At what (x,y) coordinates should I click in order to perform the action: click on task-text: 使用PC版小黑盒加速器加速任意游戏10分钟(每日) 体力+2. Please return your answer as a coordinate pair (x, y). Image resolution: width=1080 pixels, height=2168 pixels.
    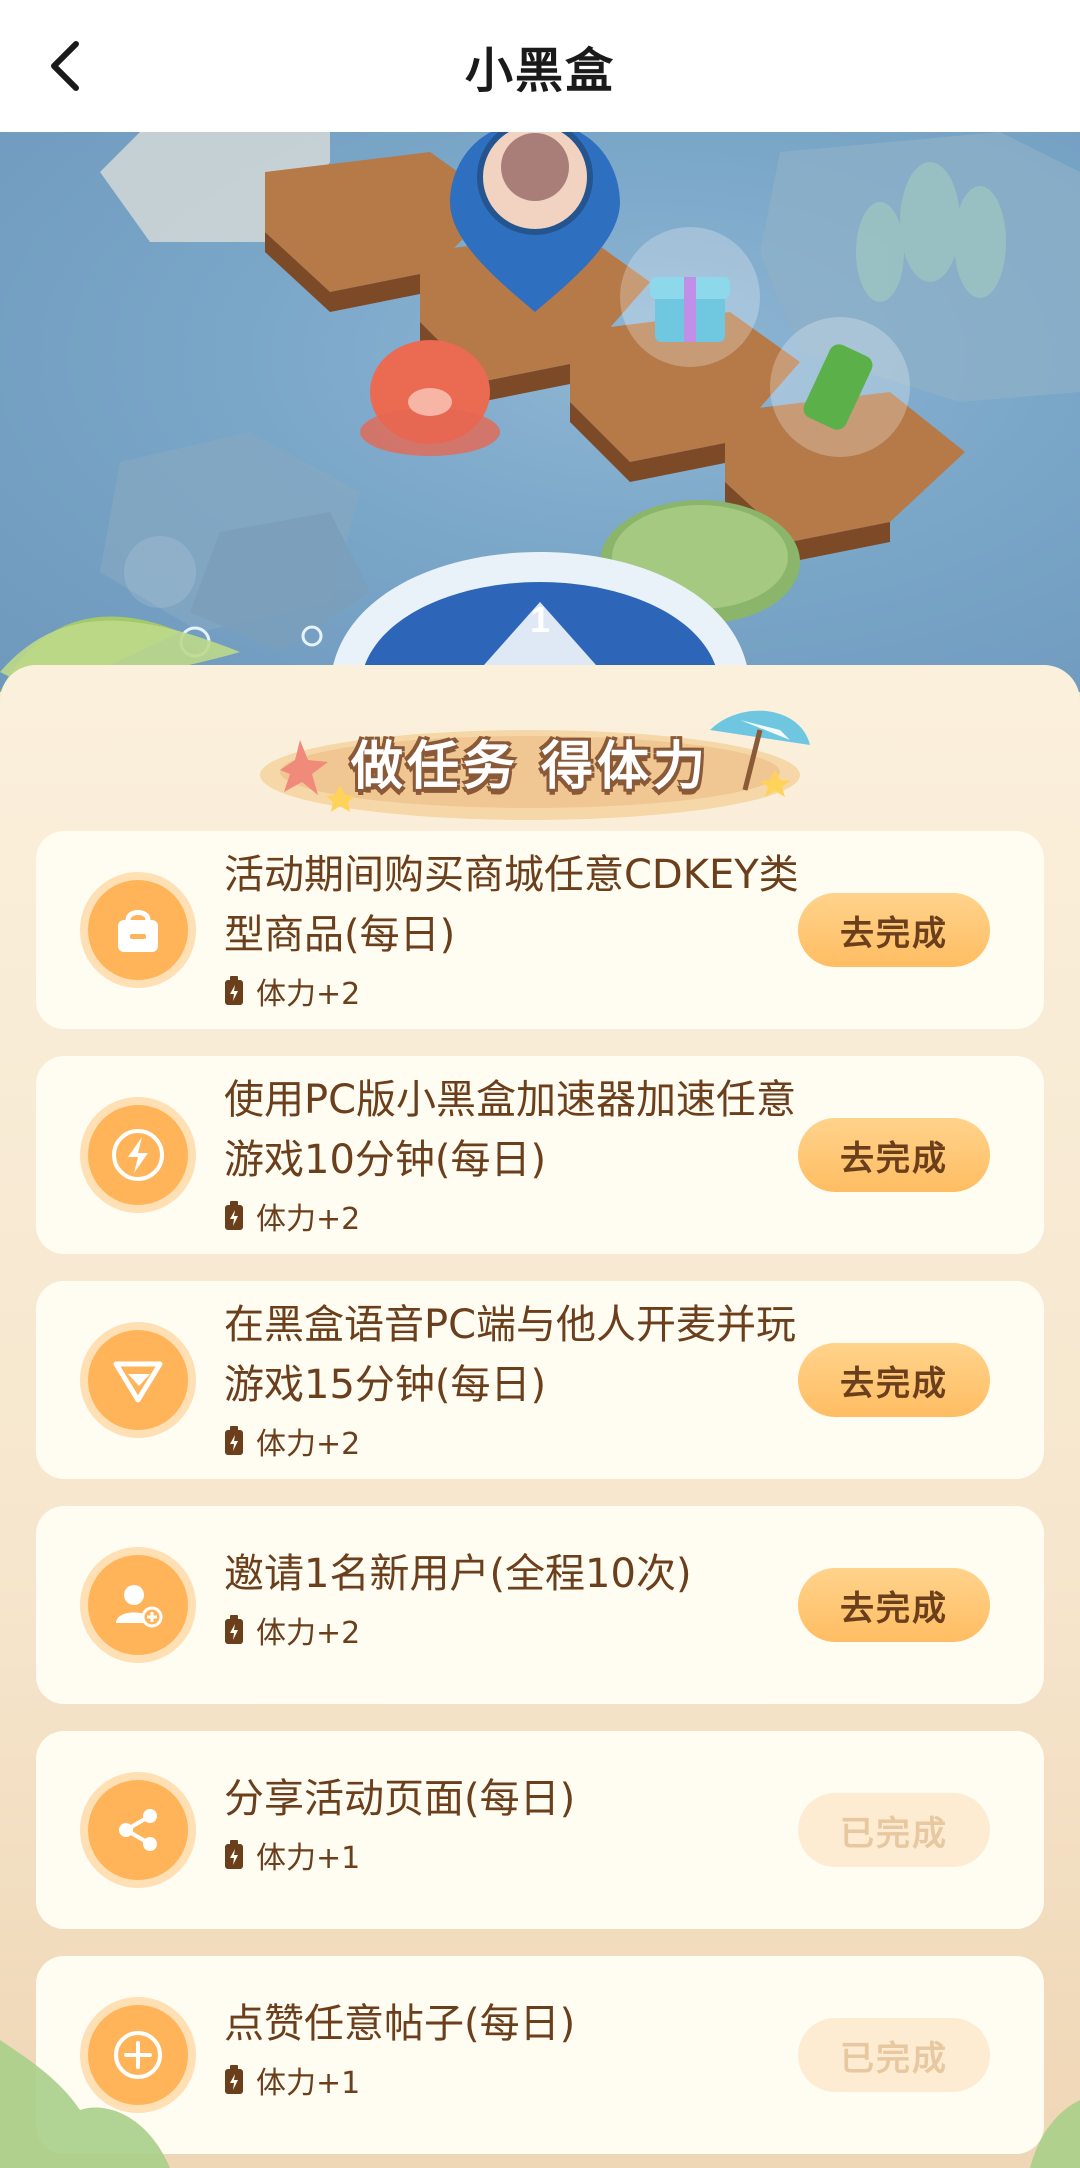
    Looking at the image, I should click on (524, 1154).